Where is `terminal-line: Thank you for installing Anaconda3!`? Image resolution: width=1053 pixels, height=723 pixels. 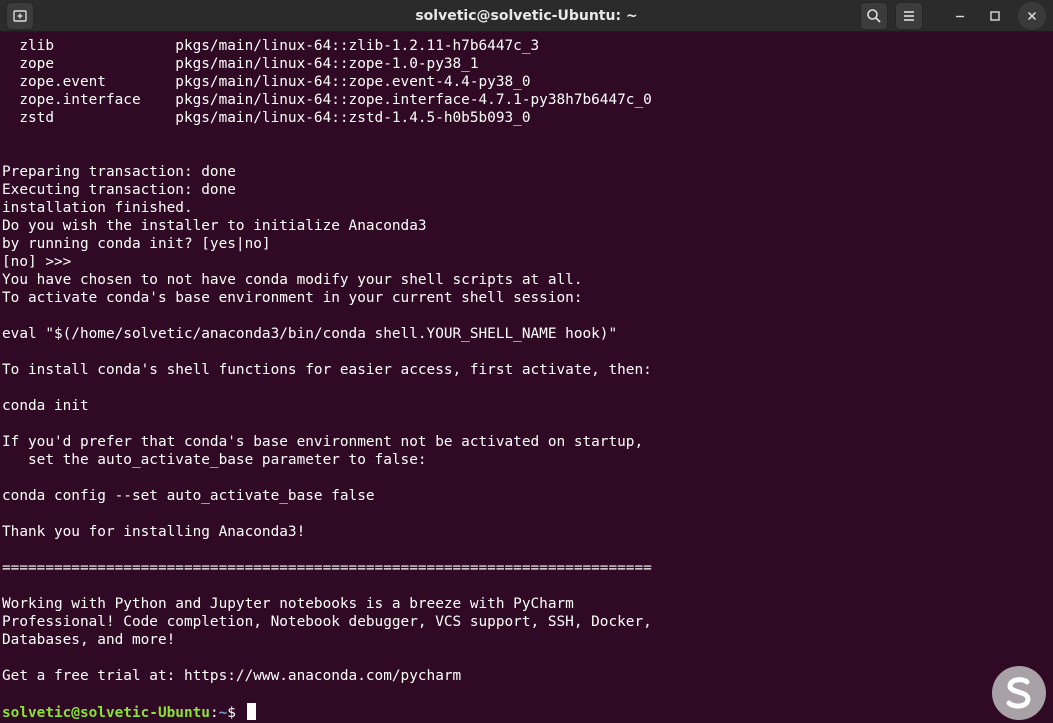 terminal-line: Thank you for installing Anaconda3! is located at coordinates (154, 532).